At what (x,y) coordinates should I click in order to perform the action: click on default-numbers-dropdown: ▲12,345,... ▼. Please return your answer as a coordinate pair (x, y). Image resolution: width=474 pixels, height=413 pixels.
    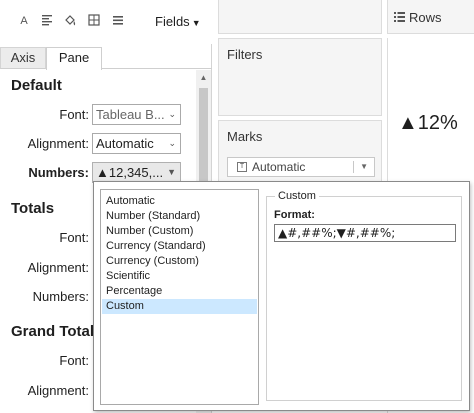
    Looking at the image, I should click on (136, 172).